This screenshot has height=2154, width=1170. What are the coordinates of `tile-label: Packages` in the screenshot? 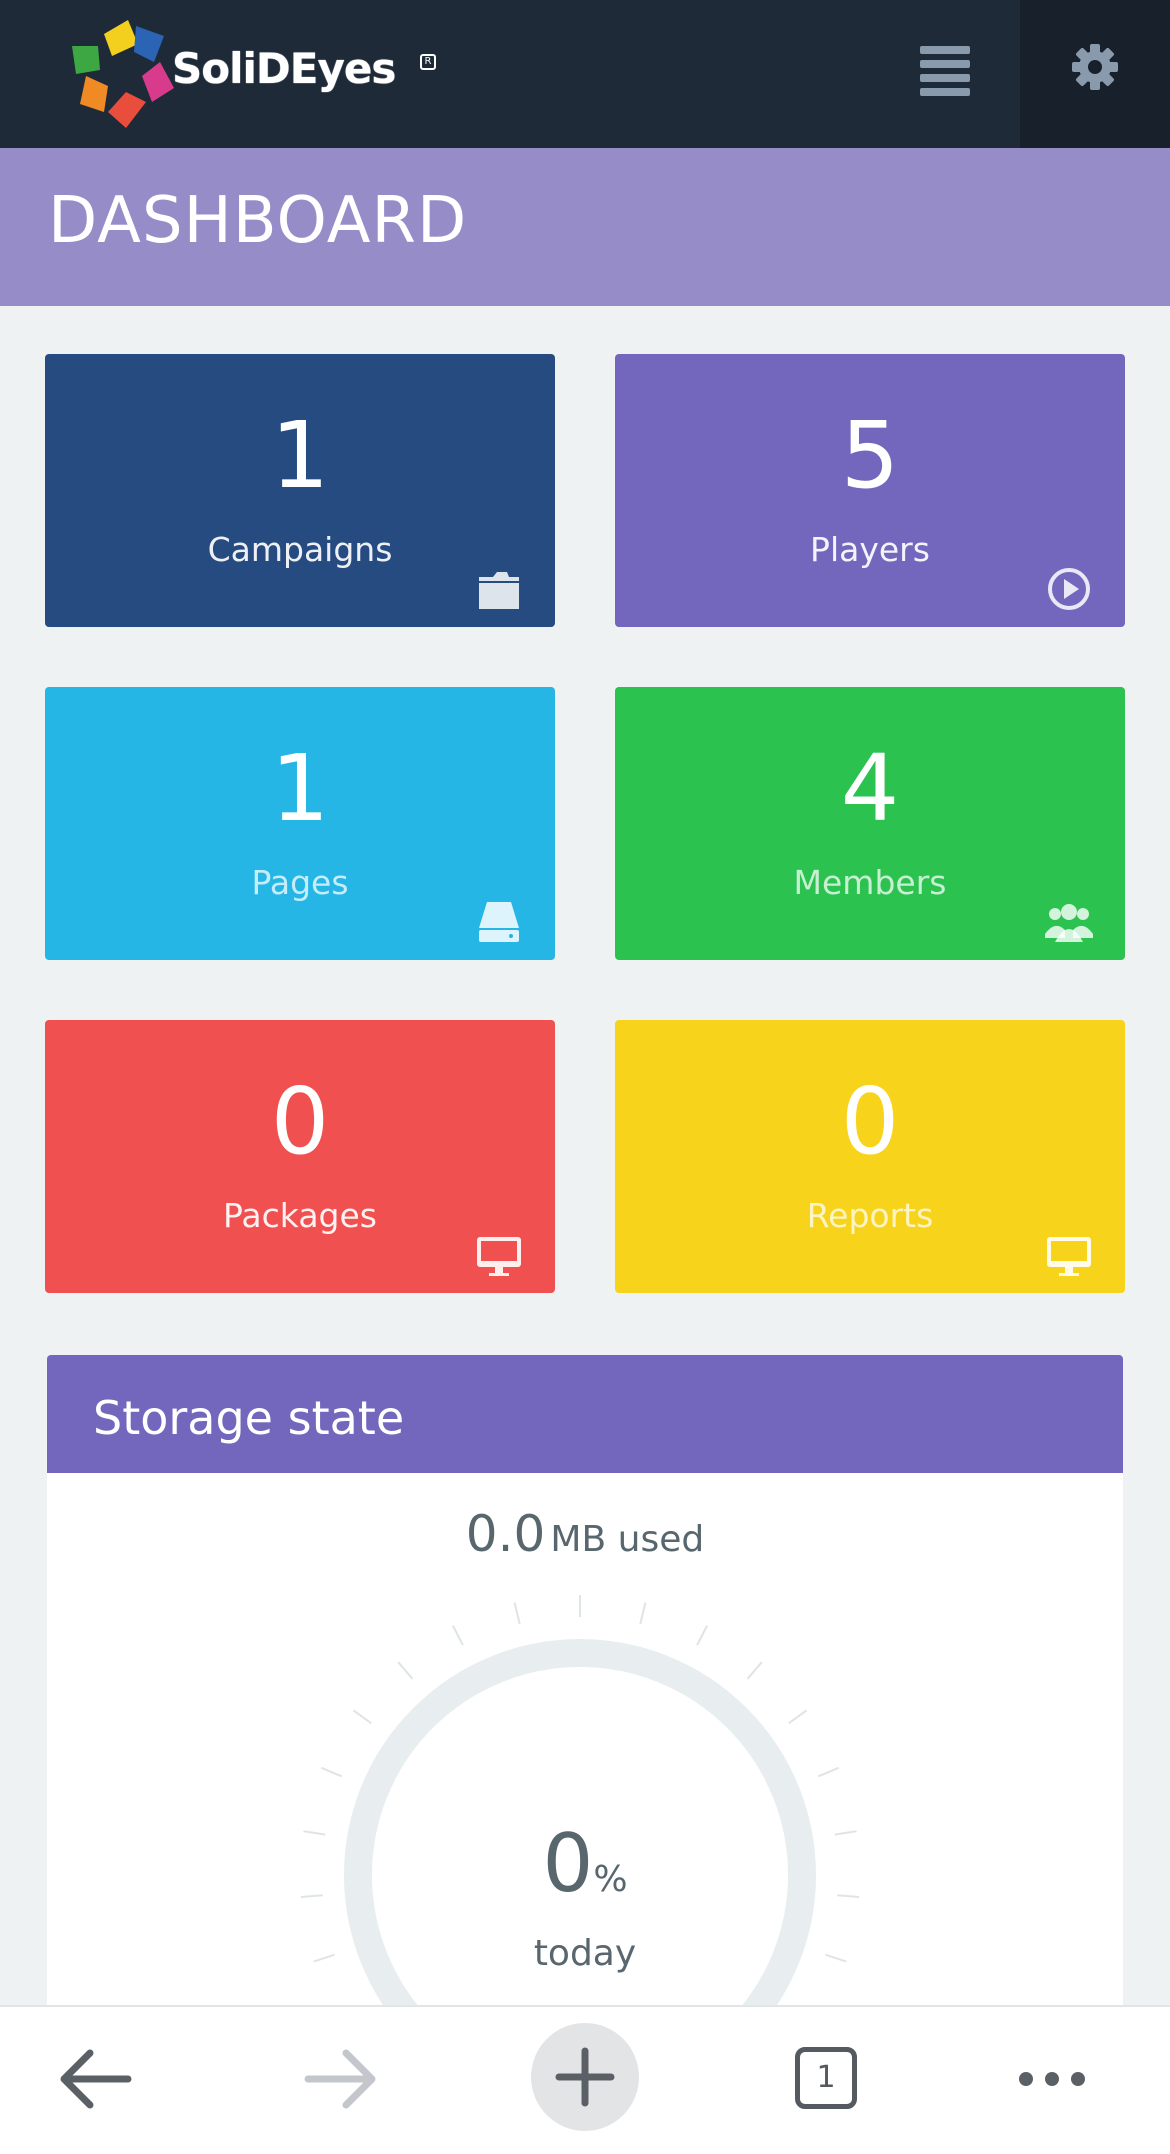 It's located at (300, 1215).